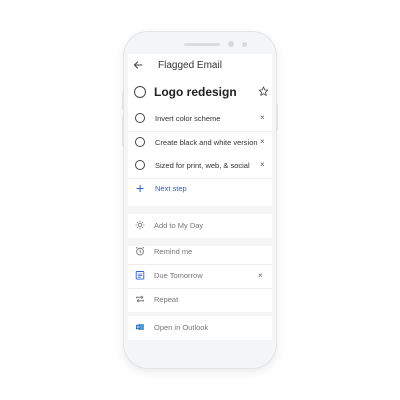 The height and width of the screenshot is (400, 400). What do you see at coordinates (188, 118) in the screenshot?
I see `step-label: Invert color scheme` at bounding box center [188, 118].